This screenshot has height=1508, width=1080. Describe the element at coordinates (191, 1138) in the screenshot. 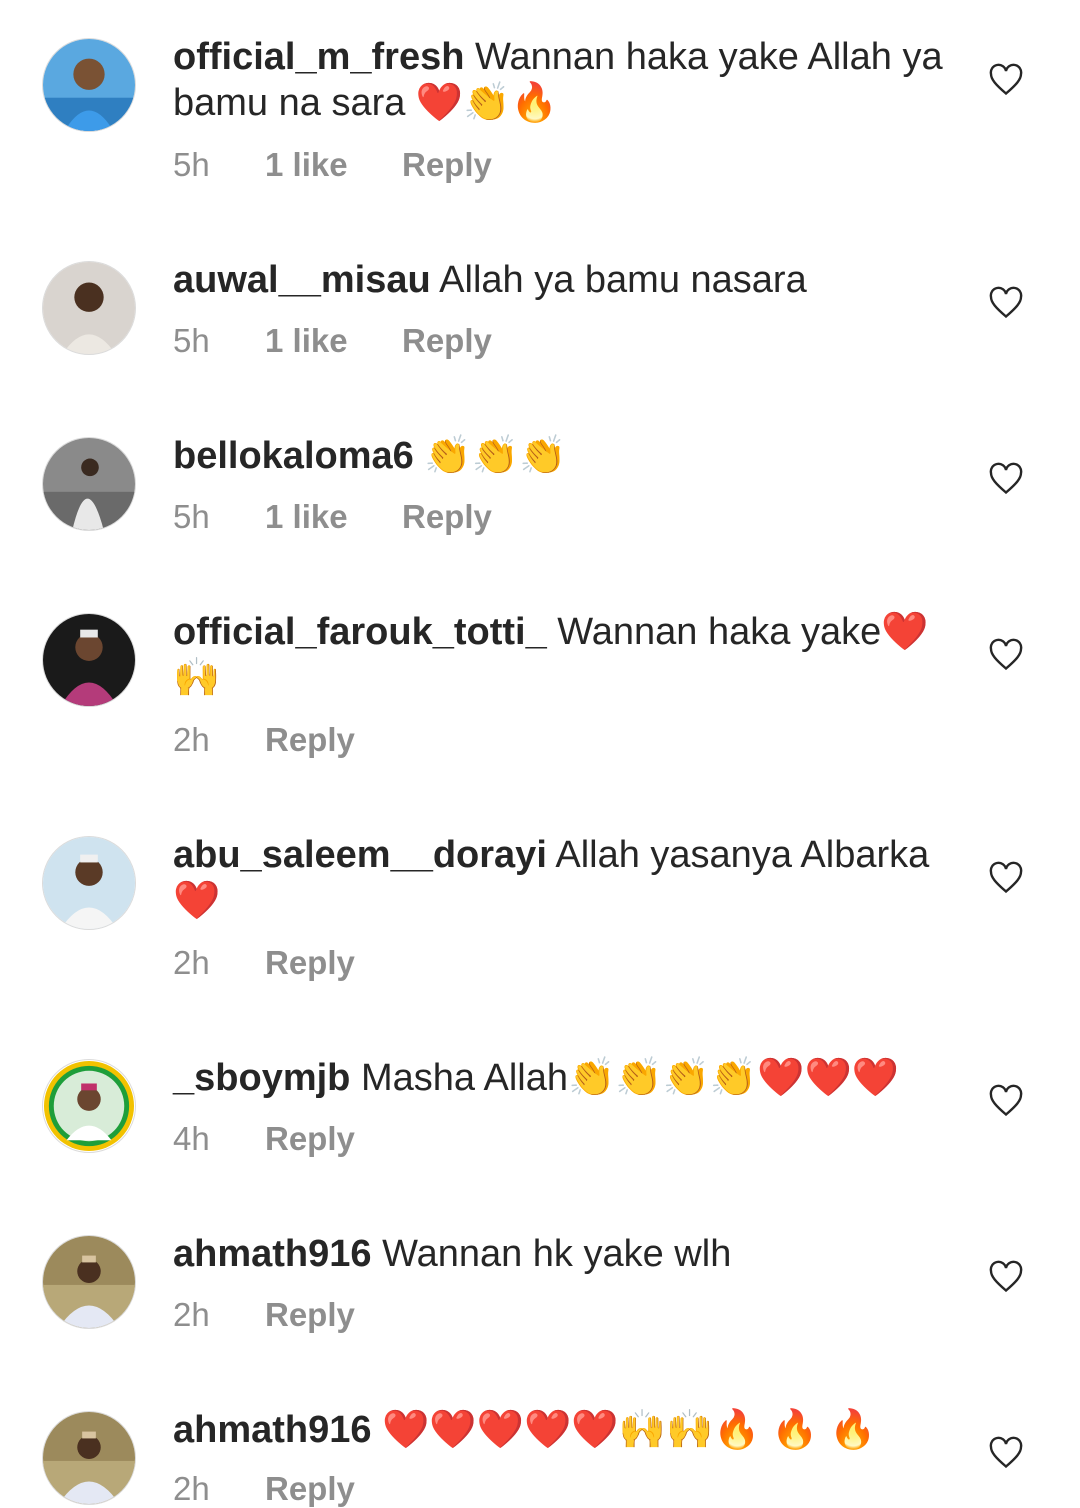

I see `comment-time: 4h` at that location.